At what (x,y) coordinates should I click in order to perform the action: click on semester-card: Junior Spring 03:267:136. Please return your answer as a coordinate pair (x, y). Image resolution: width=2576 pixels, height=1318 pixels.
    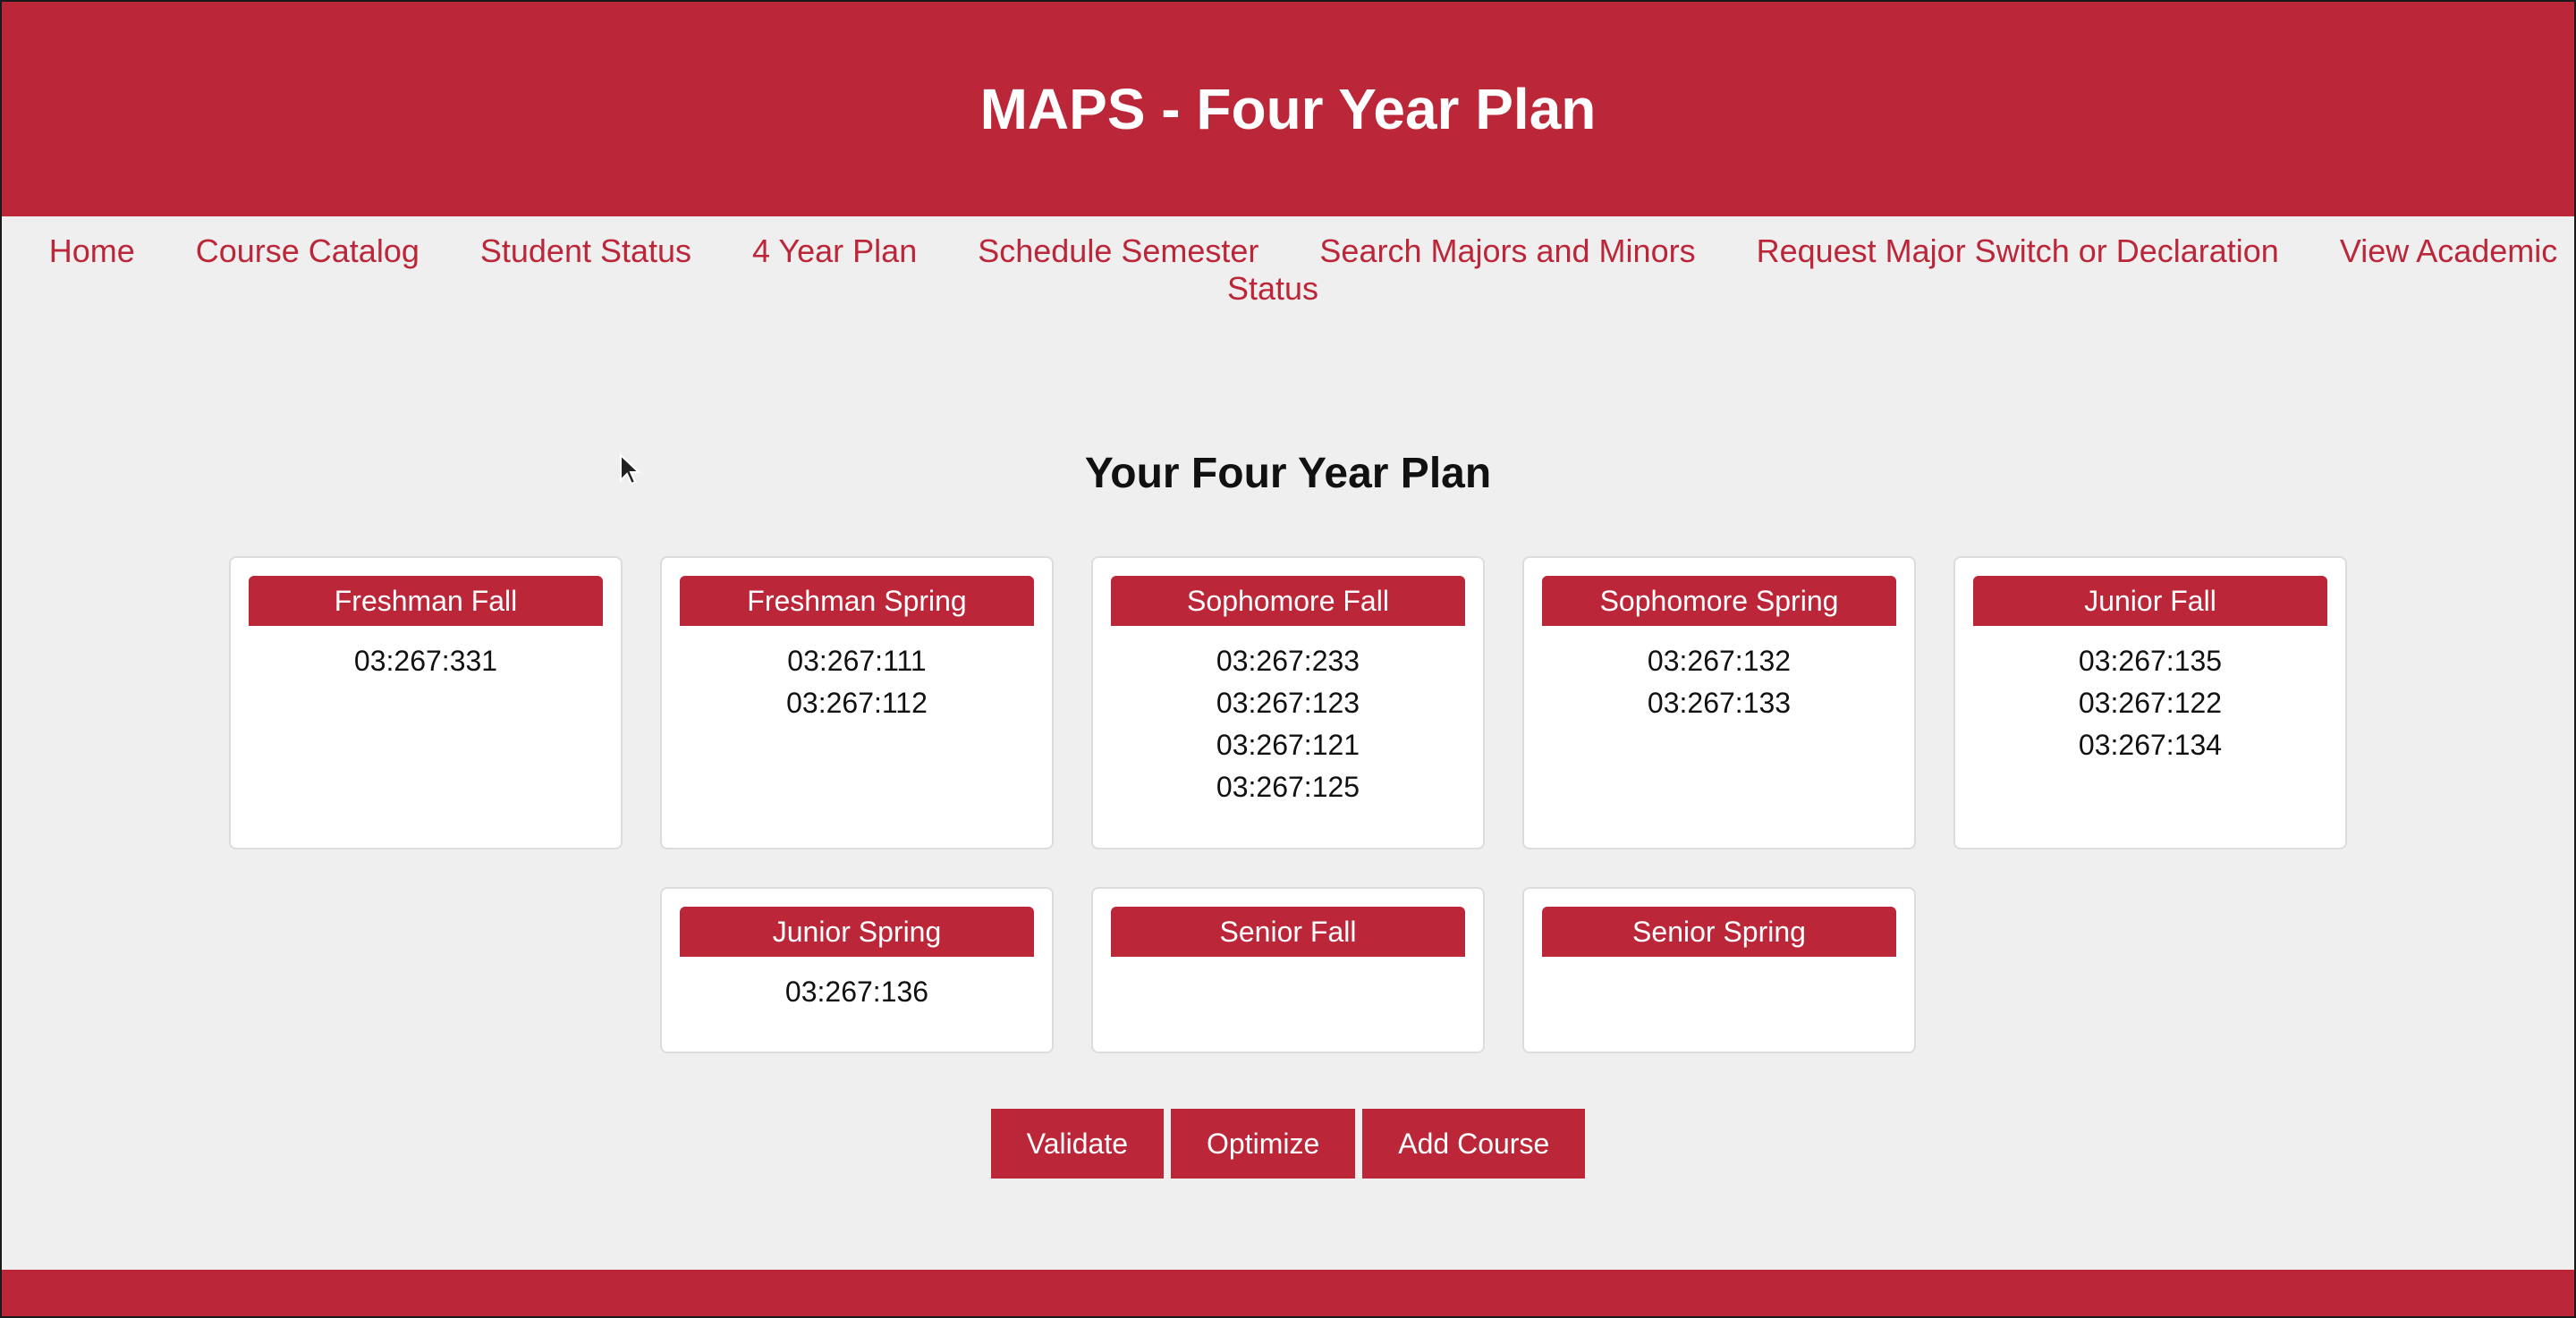
    Looking at the image, I should click on (857, 970).